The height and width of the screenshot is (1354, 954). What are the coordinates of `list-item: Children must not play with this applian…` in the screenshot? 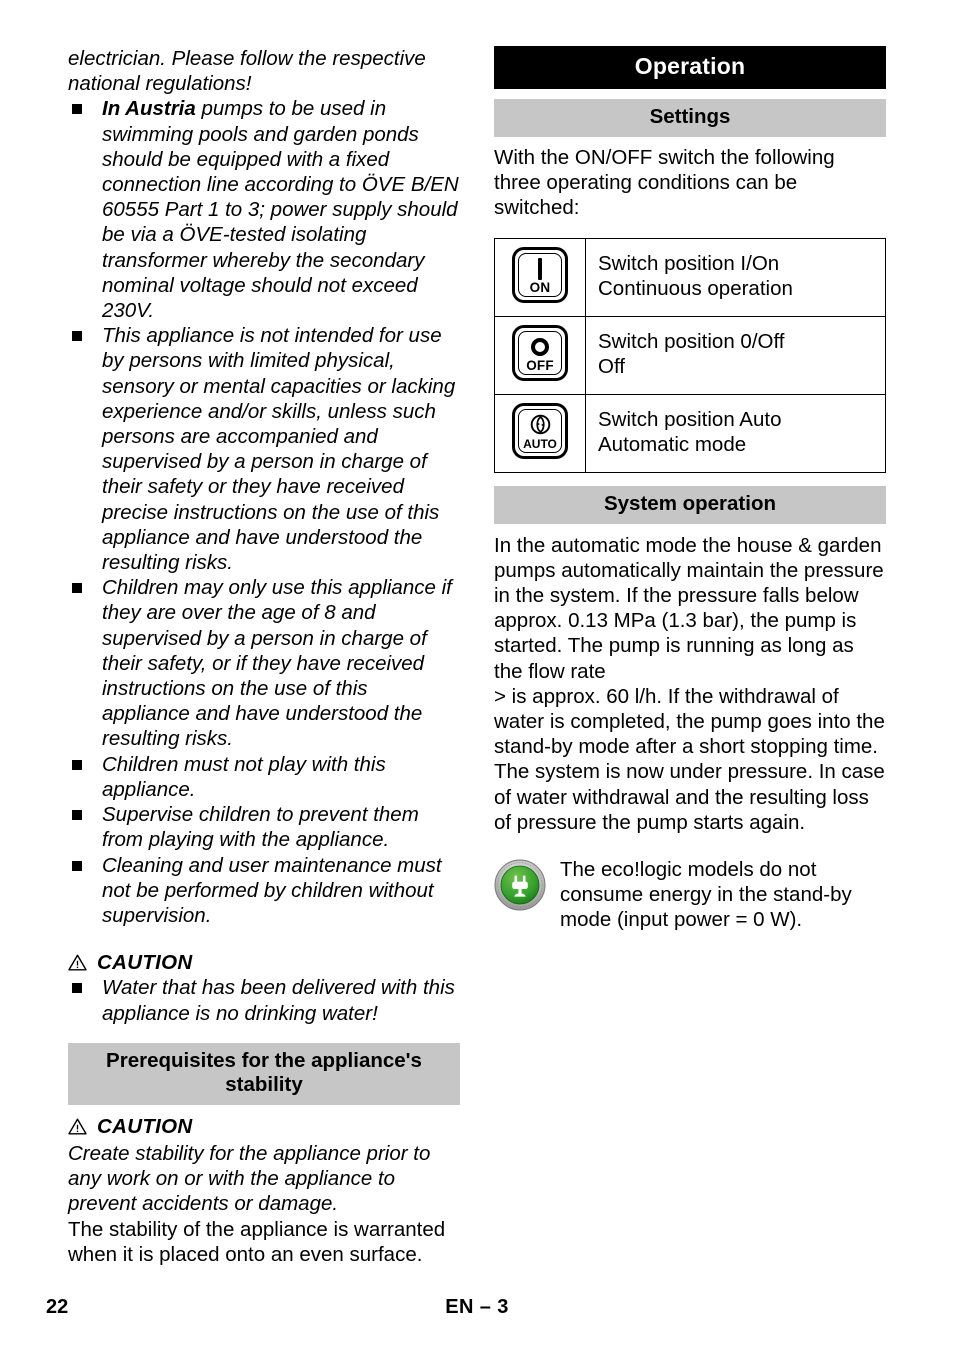 It's located at (264, 777).